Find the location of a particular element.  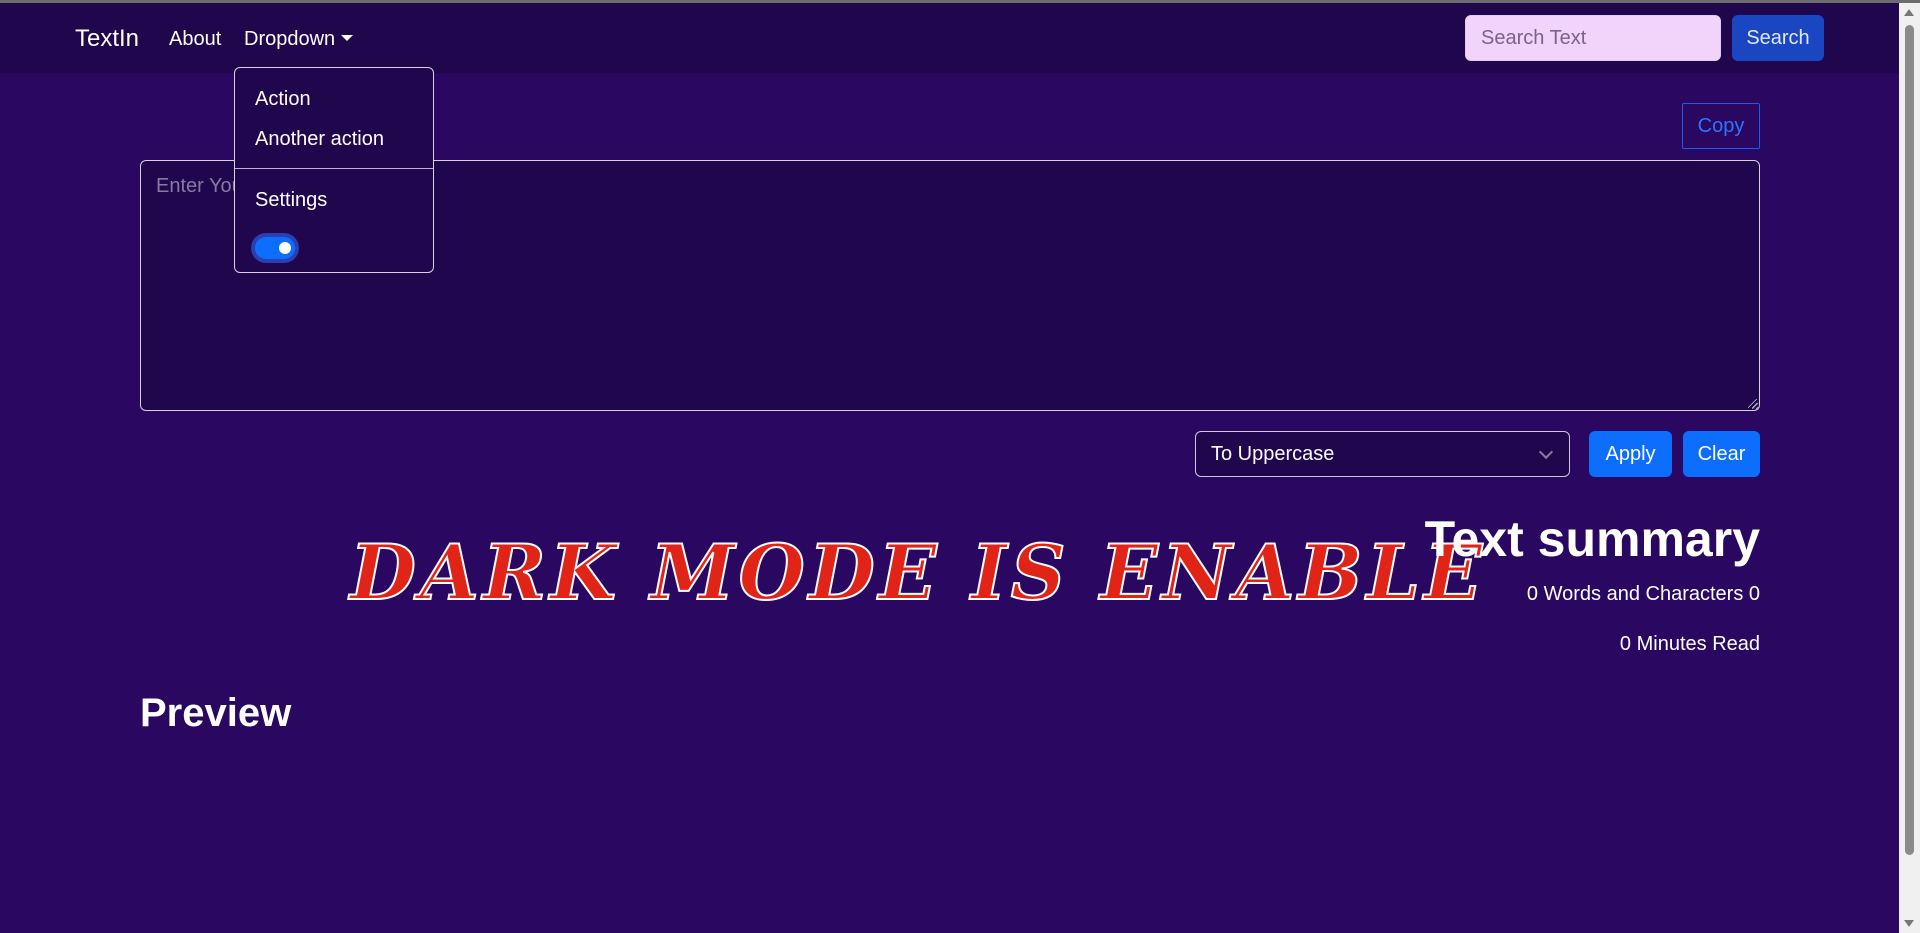

read-time: 0 Minutes Read is located at coordinates (1689, 644).